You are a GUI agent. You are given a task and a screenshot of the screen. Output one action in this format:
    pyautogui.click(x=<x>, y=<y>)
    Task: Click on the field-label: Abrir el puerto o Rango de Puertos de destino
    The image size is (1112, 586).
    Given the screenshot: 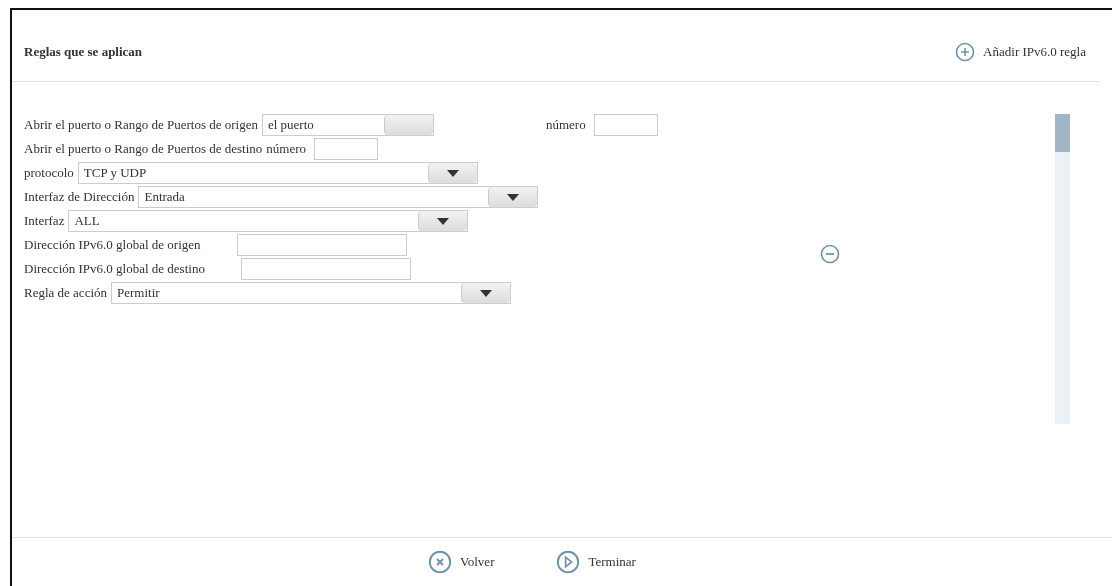 What is the action you would take?
    pyautogui.click(x=143, y=149)
    